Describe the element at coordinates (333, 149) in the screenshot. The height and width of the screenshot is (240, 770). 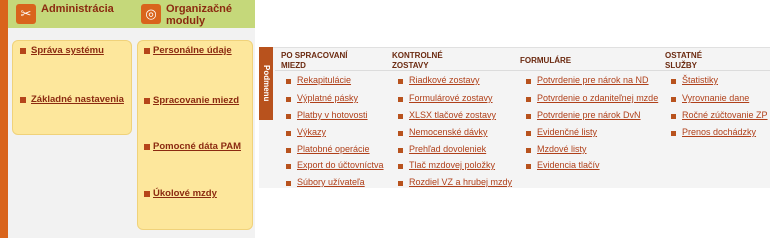
I see `link-platobne-operacie: Platobné operácie` at that location.